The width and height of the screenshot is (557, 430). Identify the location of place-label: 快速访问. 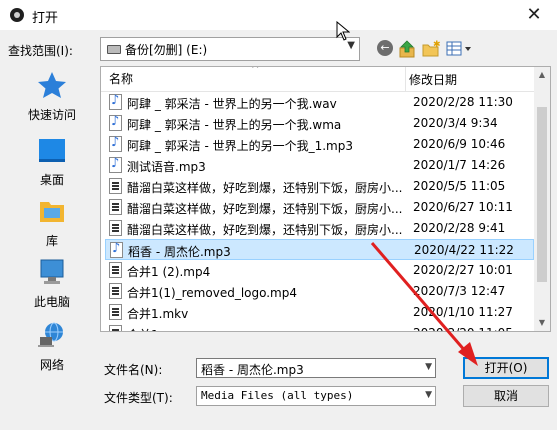
(51, 115).